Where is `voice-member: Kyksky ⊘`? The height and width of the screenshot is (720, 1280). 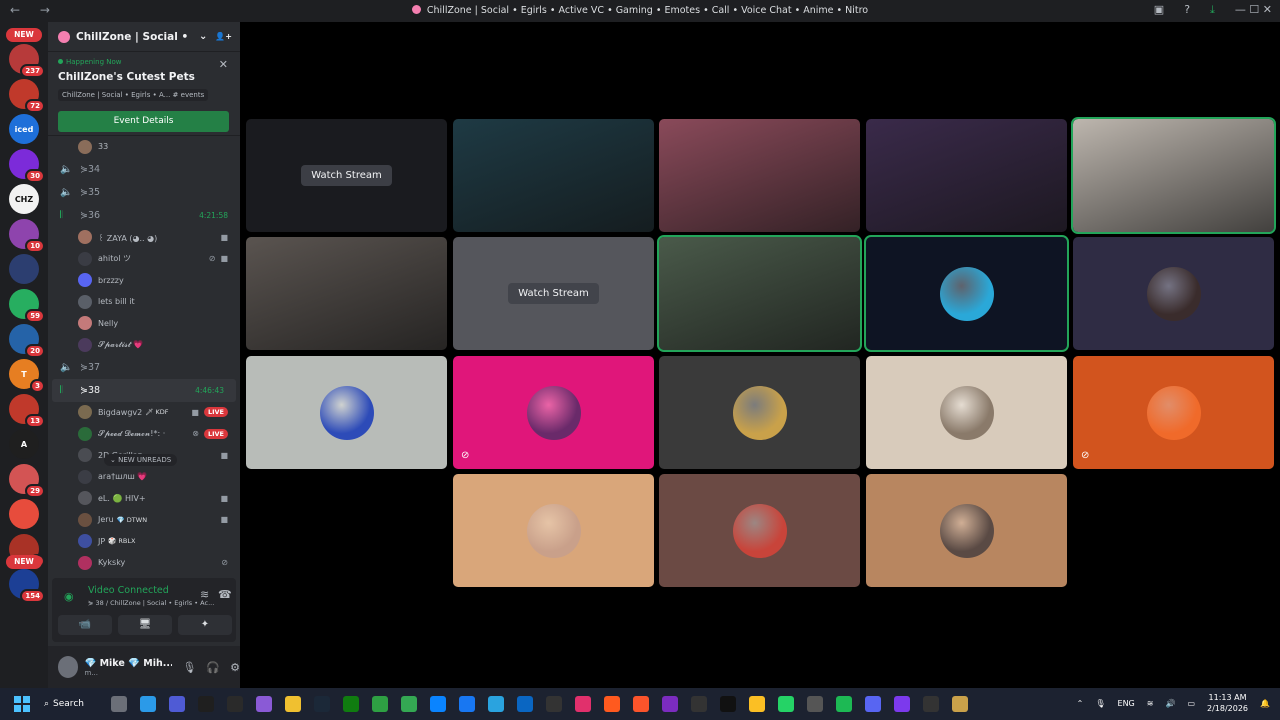 voice-member: Kyksky ⊘ is located at coordinates (144, 563).